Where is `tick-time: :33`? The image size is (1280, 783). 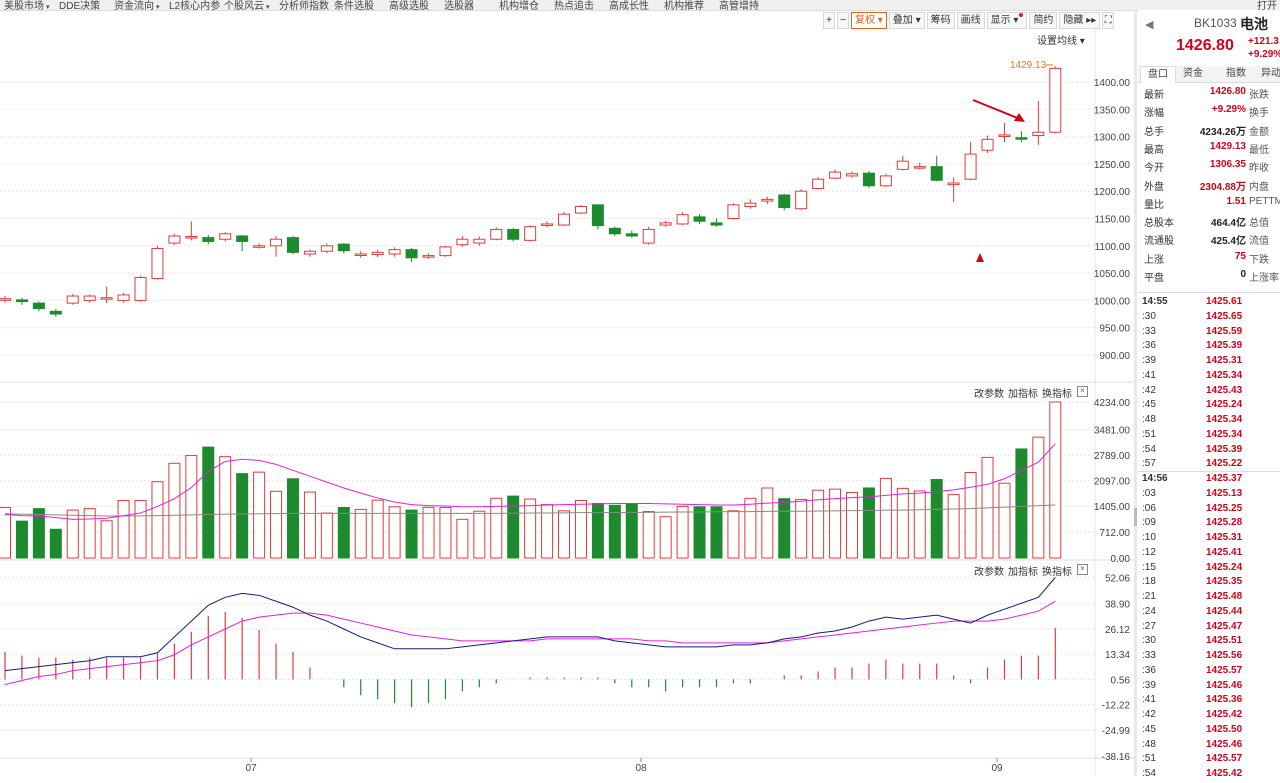
tick-time: :33 is located at coordinates (1149, 655).